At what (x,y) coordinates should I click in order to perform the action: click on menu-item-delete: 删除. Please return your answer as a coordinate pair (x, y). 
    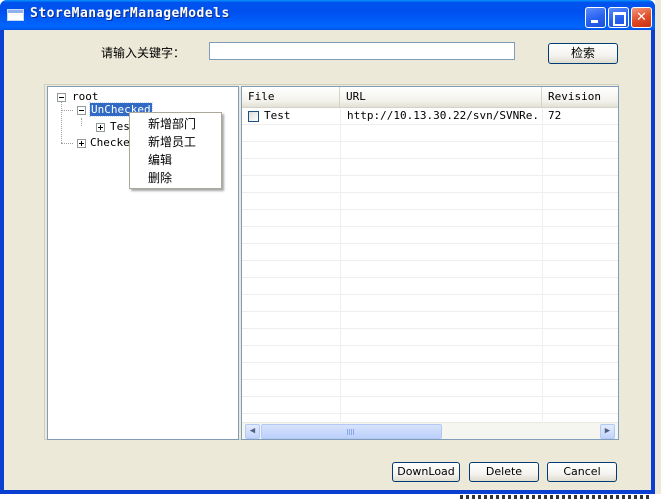
    Looking at the image, I should click on (175, 178).